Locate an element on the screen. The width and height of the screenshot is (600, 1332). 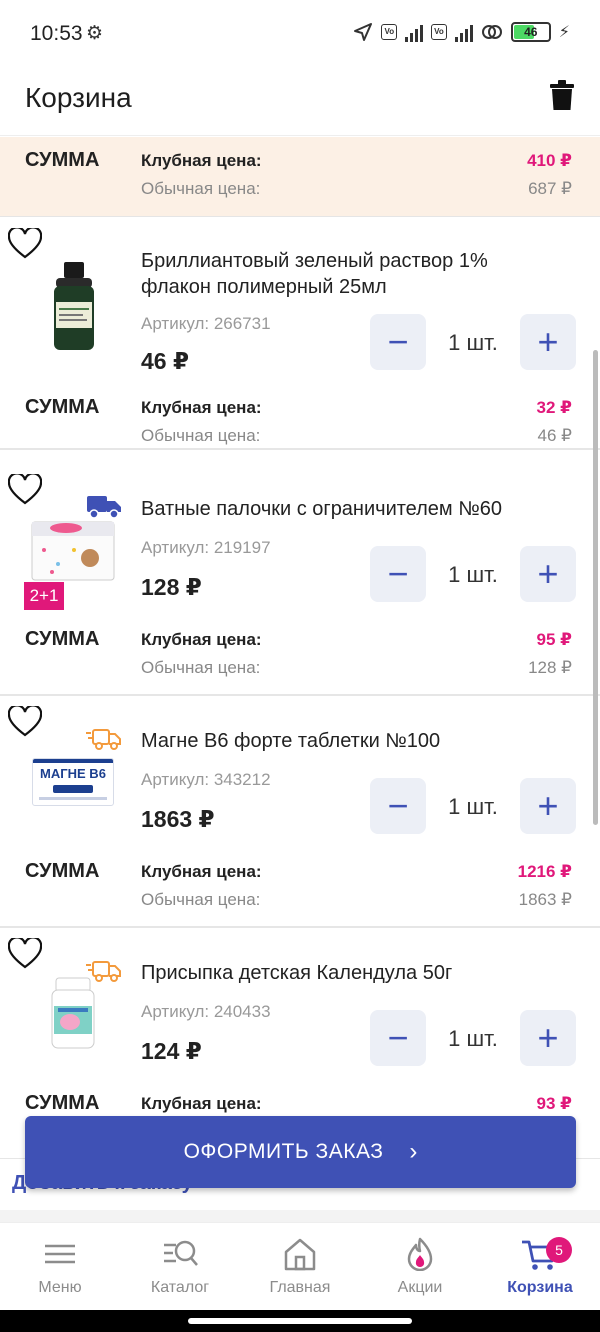
promo-badge: 2+1 is located at coordinates (44, 596).